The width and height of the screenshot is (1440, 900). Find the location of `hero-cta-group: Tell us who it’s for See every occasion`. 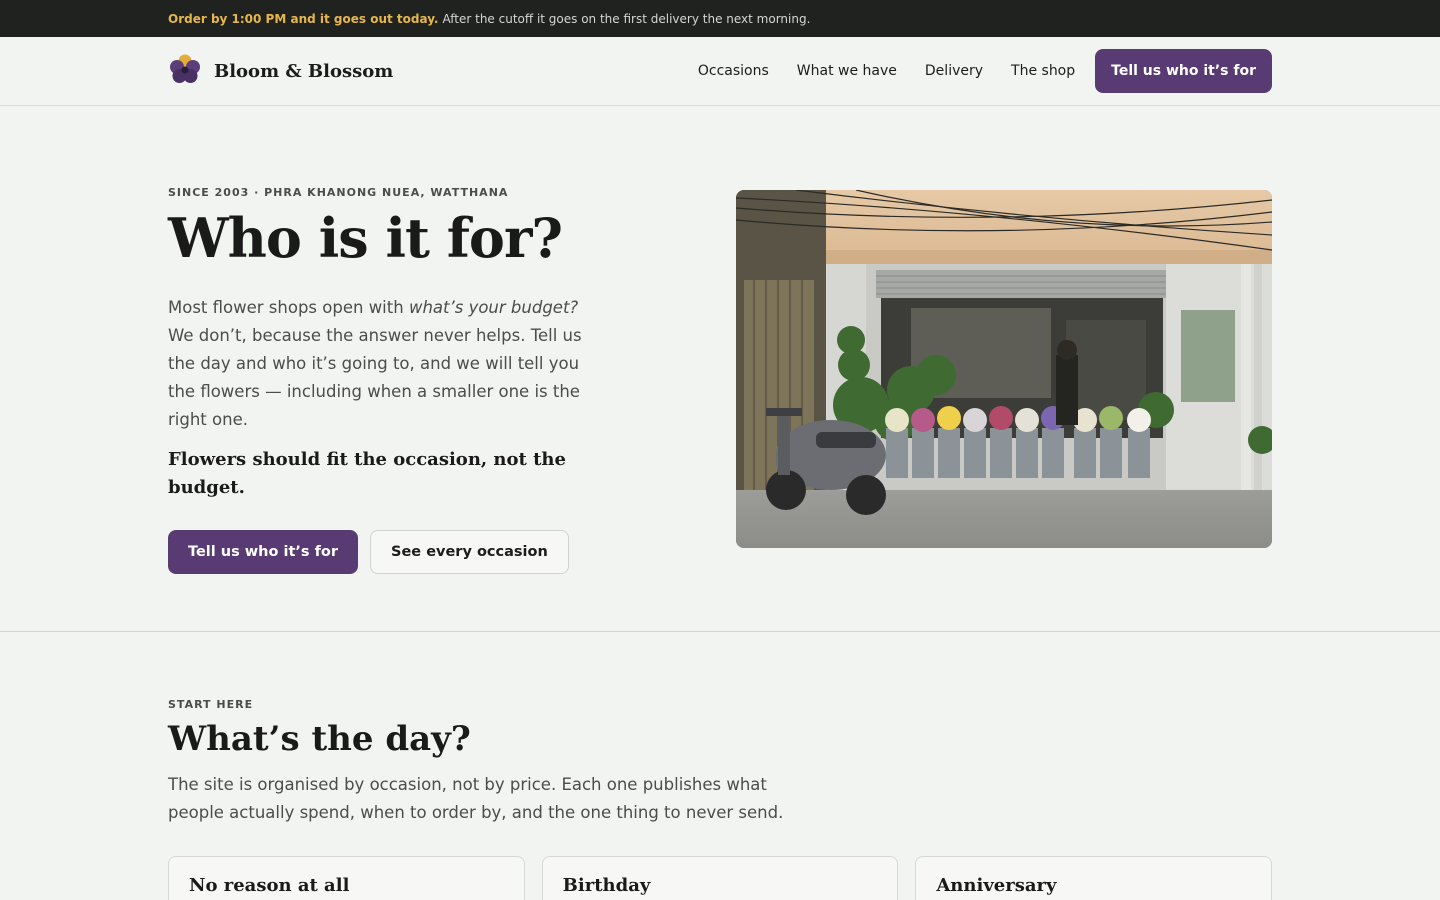

hero-cta-group: Tell us who it’s for See every occasion is located at coordinates (388, 552).